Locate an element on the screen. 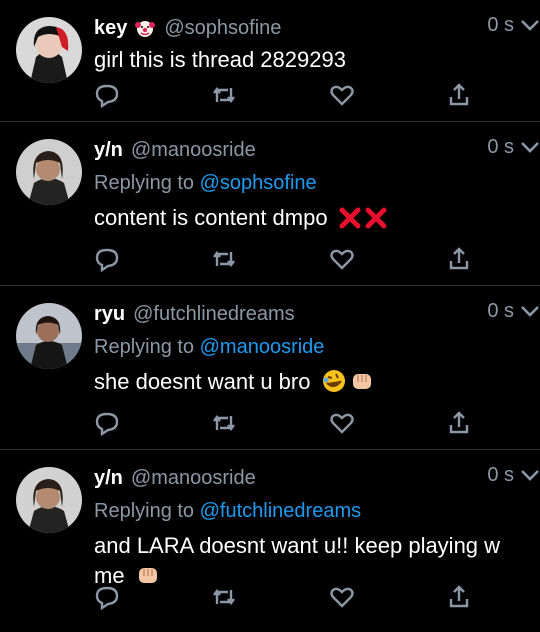  tweet-text: she doesnt want u bro is located at coordinates (202, 381).